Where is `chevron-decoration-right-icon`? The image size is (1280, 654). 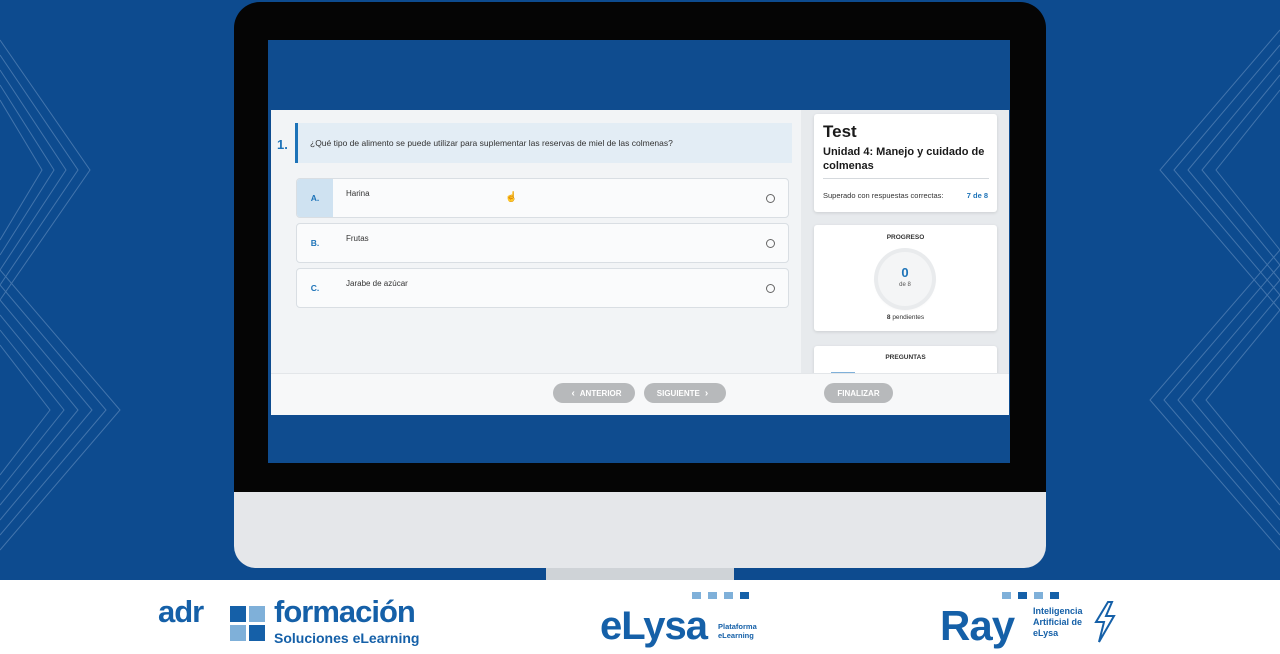 chevron-decoration-right-icon is located at coordinates (1214, 290).